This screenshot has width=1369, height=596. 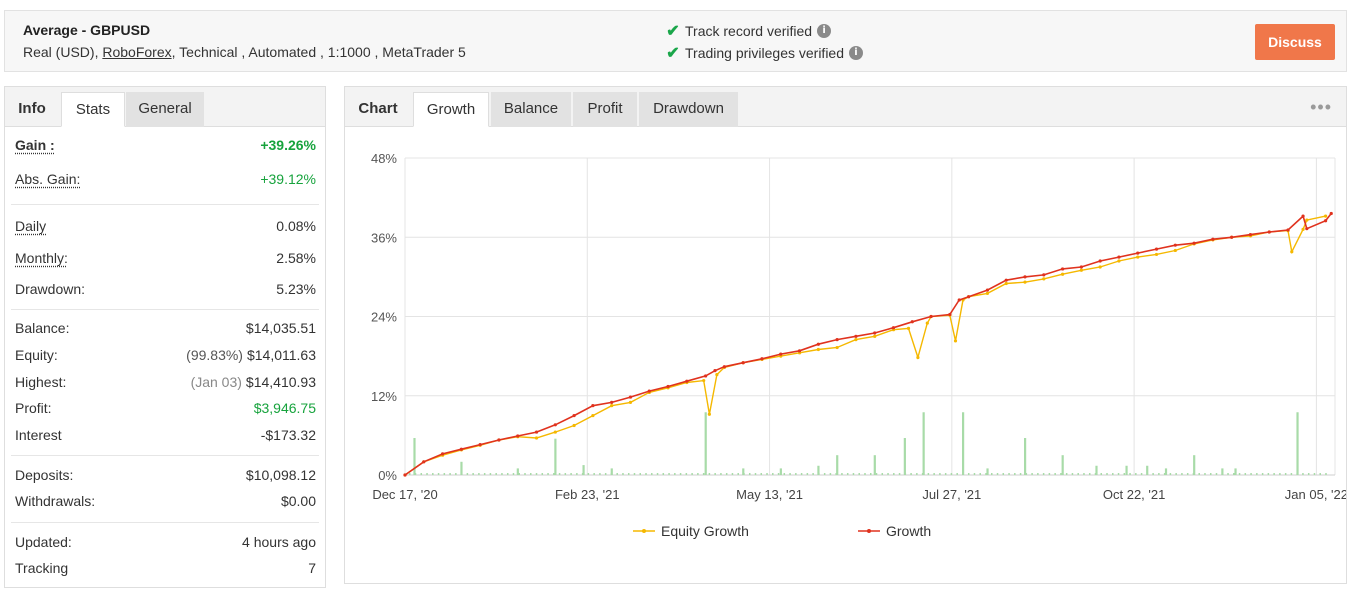 I want to click on tab-balance: Balance, so click(x=531, y=109).